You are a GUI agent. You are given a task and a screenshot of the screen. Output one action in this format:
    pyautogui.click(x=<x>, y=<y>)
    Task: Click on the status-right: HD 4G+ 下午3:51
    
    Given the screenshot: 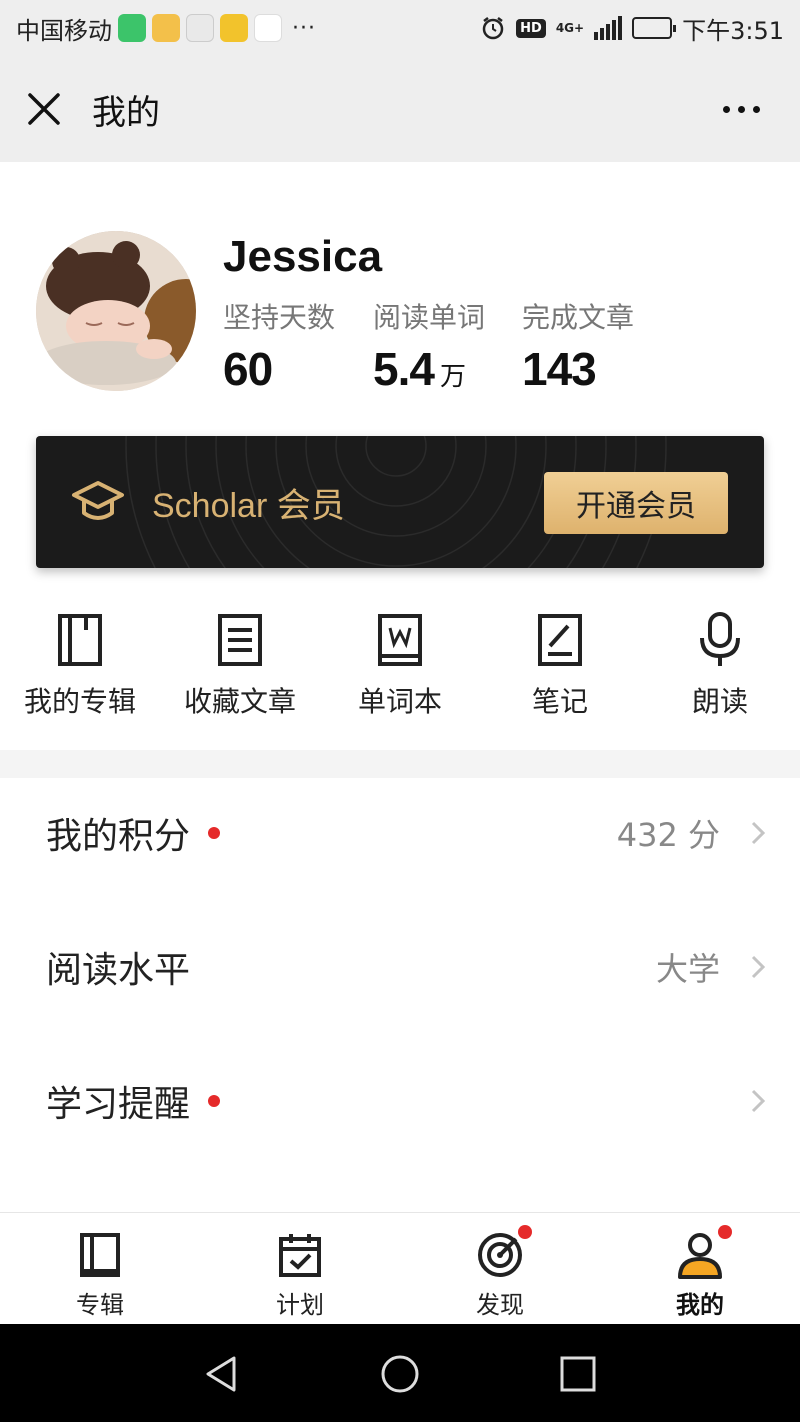 What is the action you would take?
    pyautogui.click(x=632, y=28)
    